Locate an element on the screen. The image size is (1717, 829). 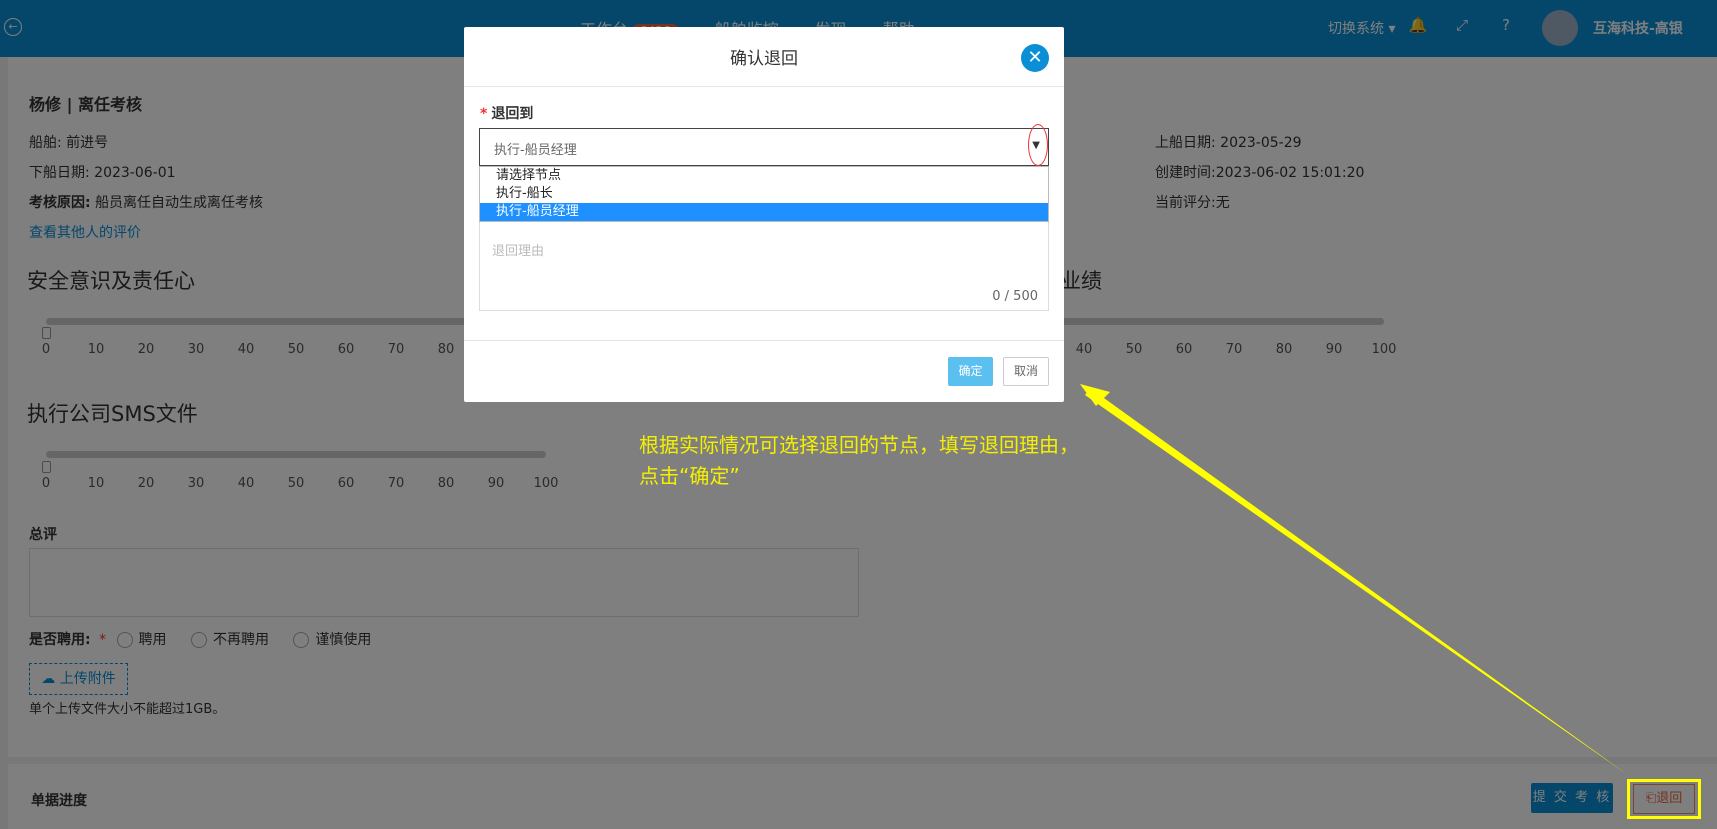
dropdown-option: 执行-船长 is located at coordinates (764, 194).